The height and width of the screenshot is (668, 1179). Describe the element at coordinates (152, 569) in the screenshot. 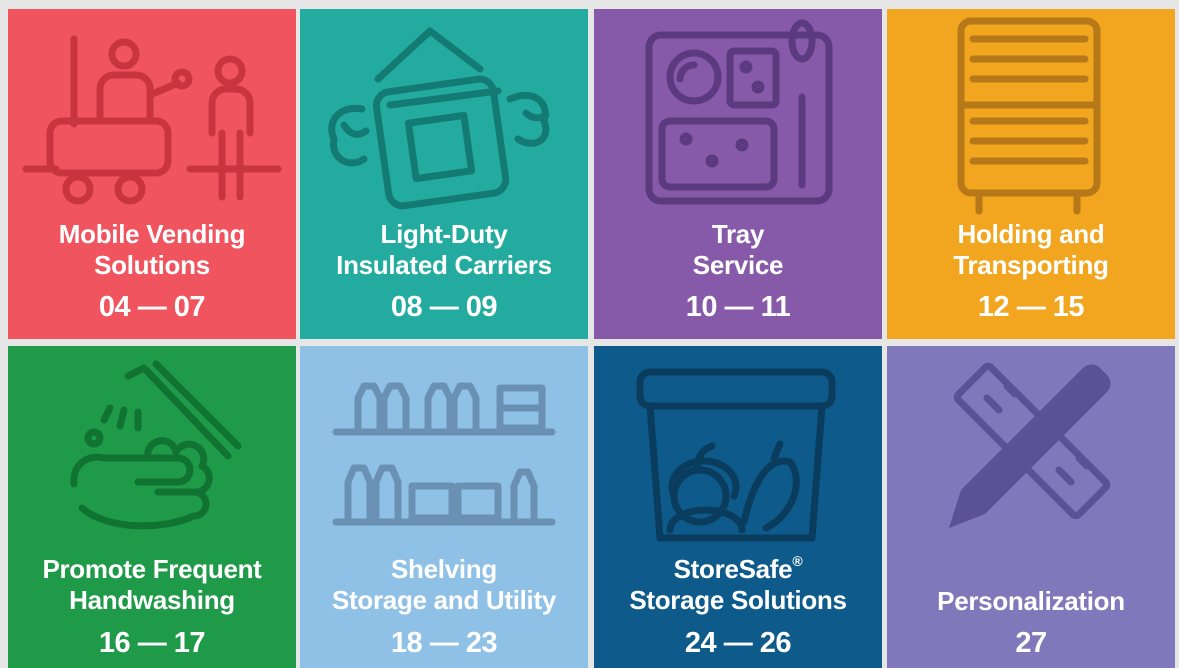

I see `section-title-line1: Promote Frequent` at that location.